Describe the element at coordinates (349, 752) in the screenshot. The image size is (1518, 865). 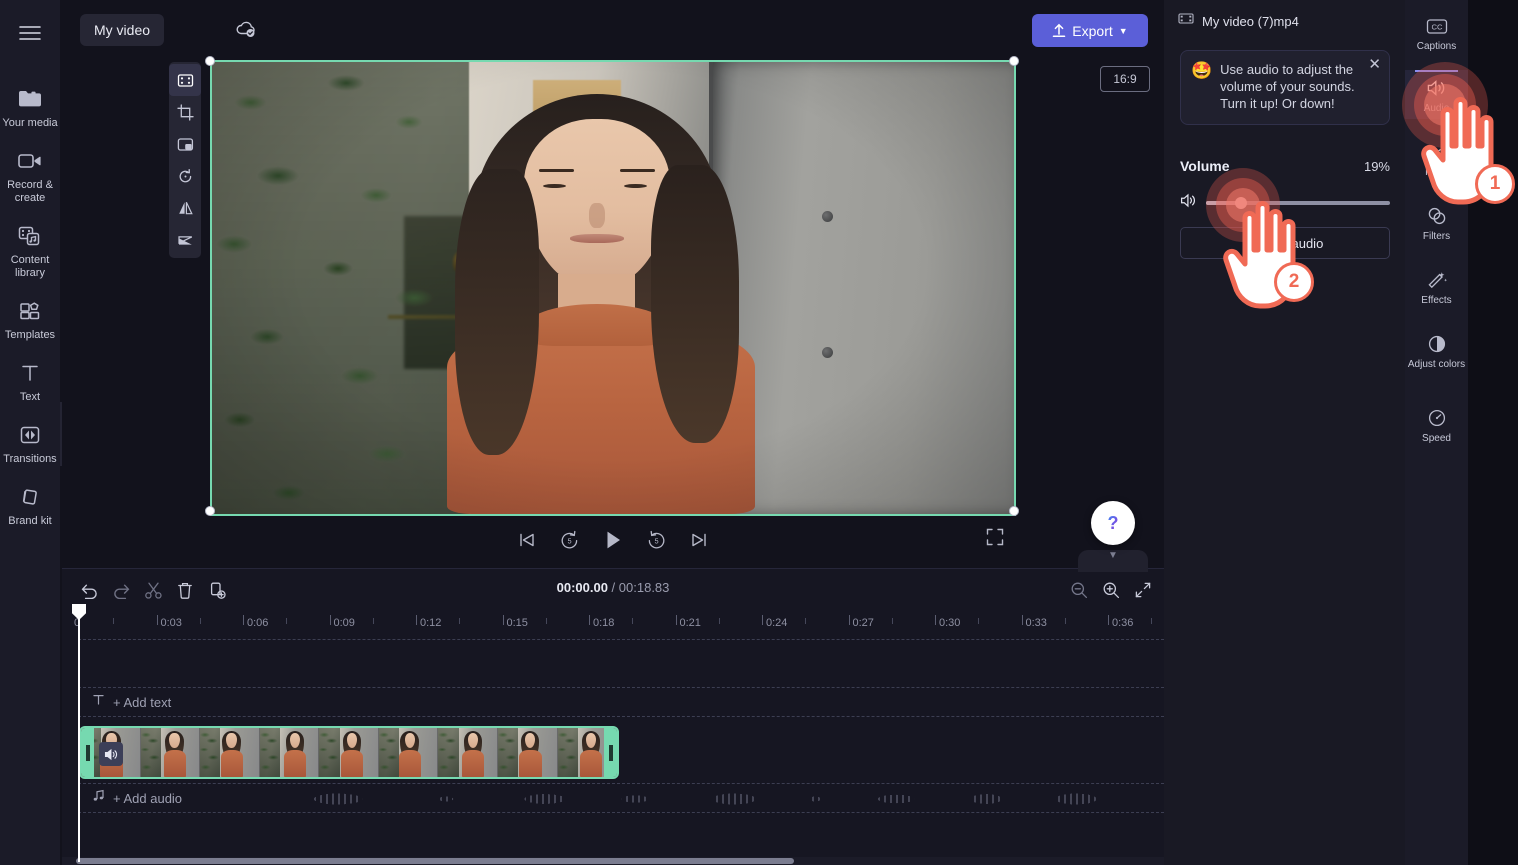
I see `video-clip` at that location.